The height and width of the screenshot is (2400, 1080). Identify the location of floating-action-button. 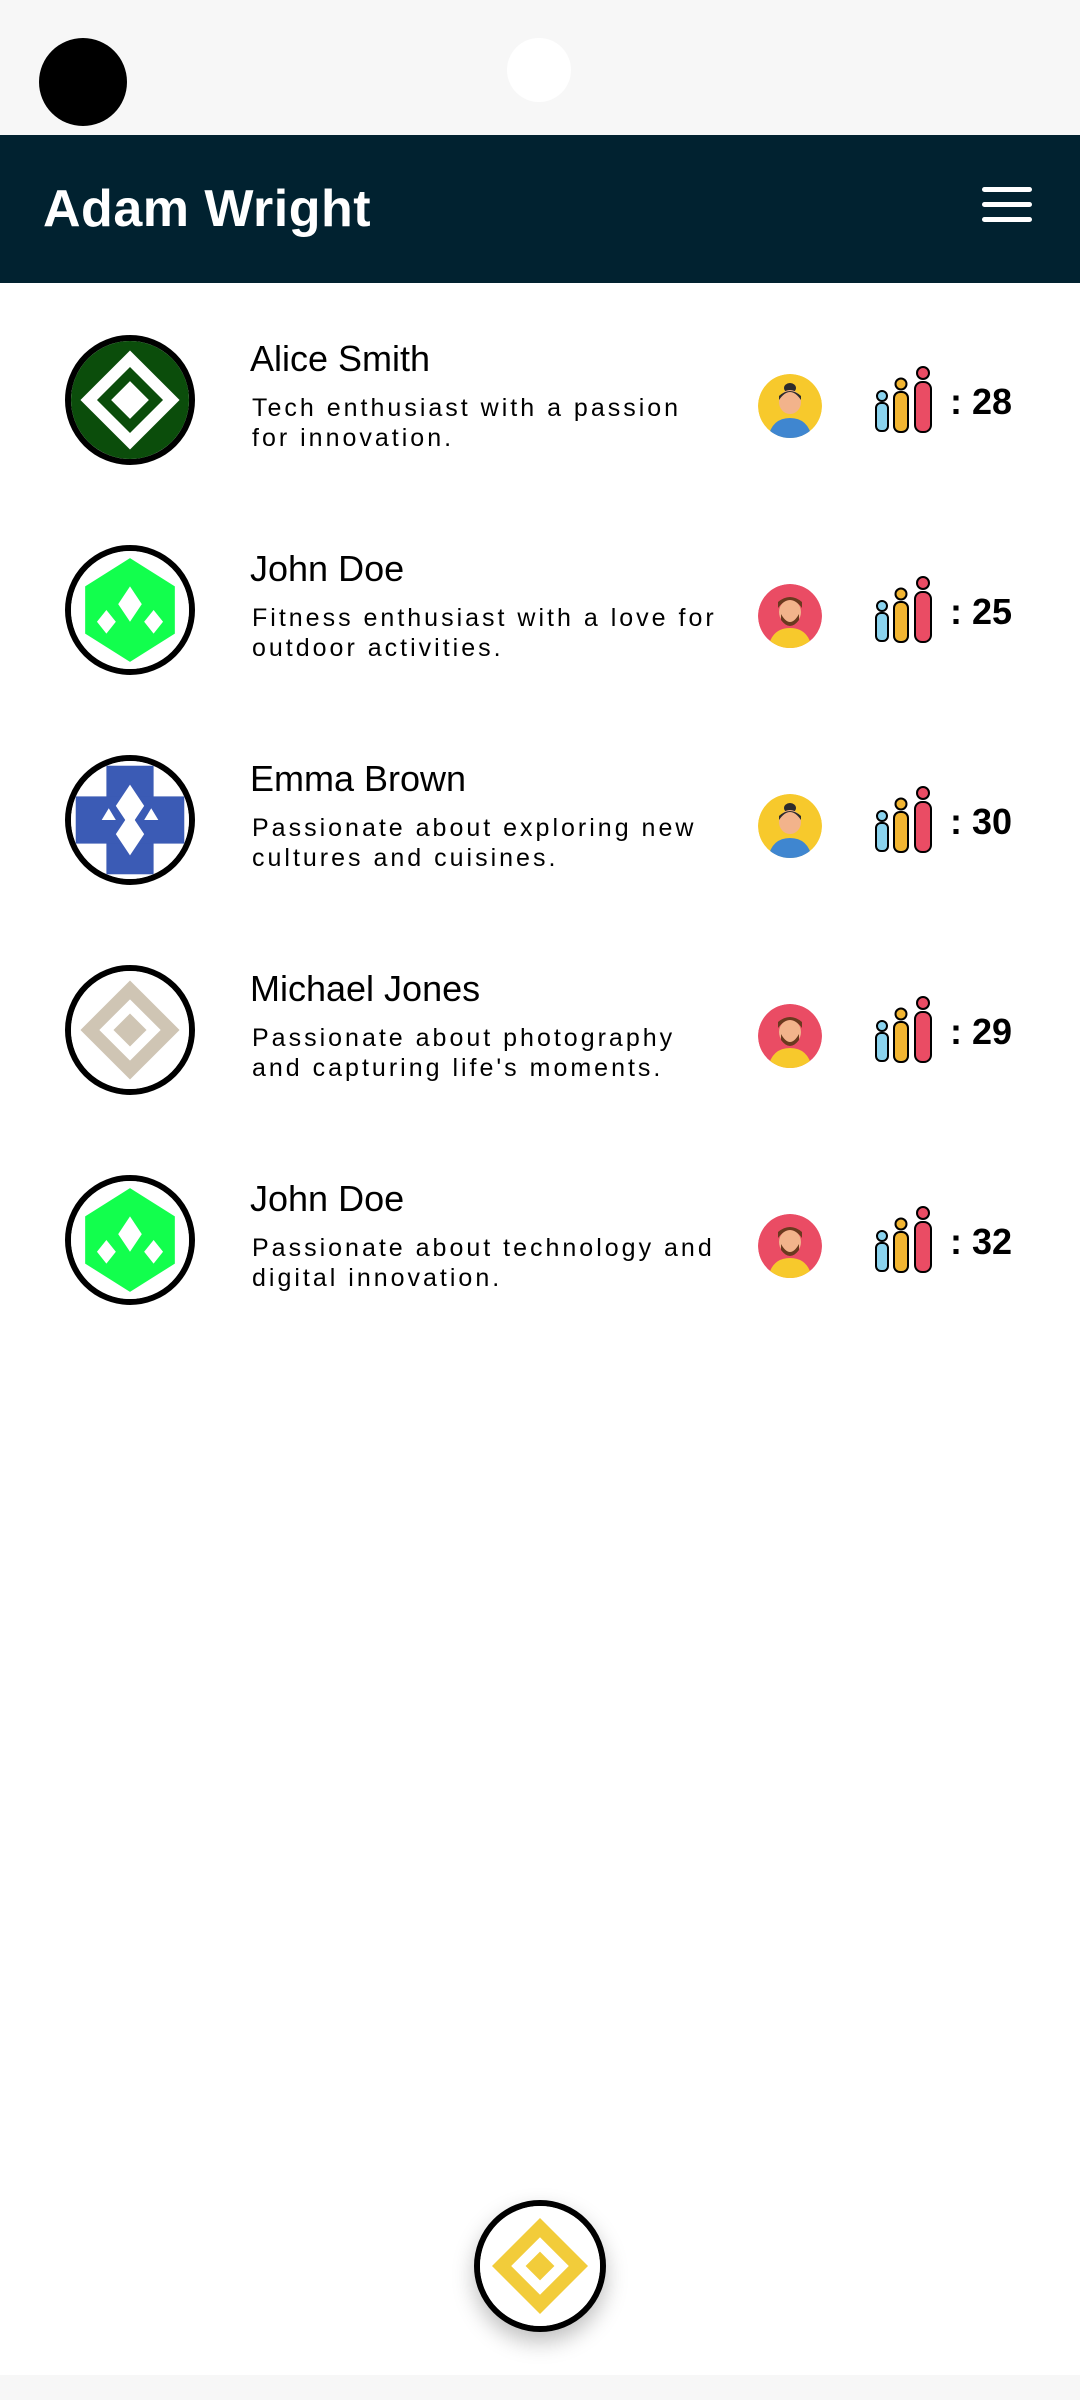
(540, 2266).